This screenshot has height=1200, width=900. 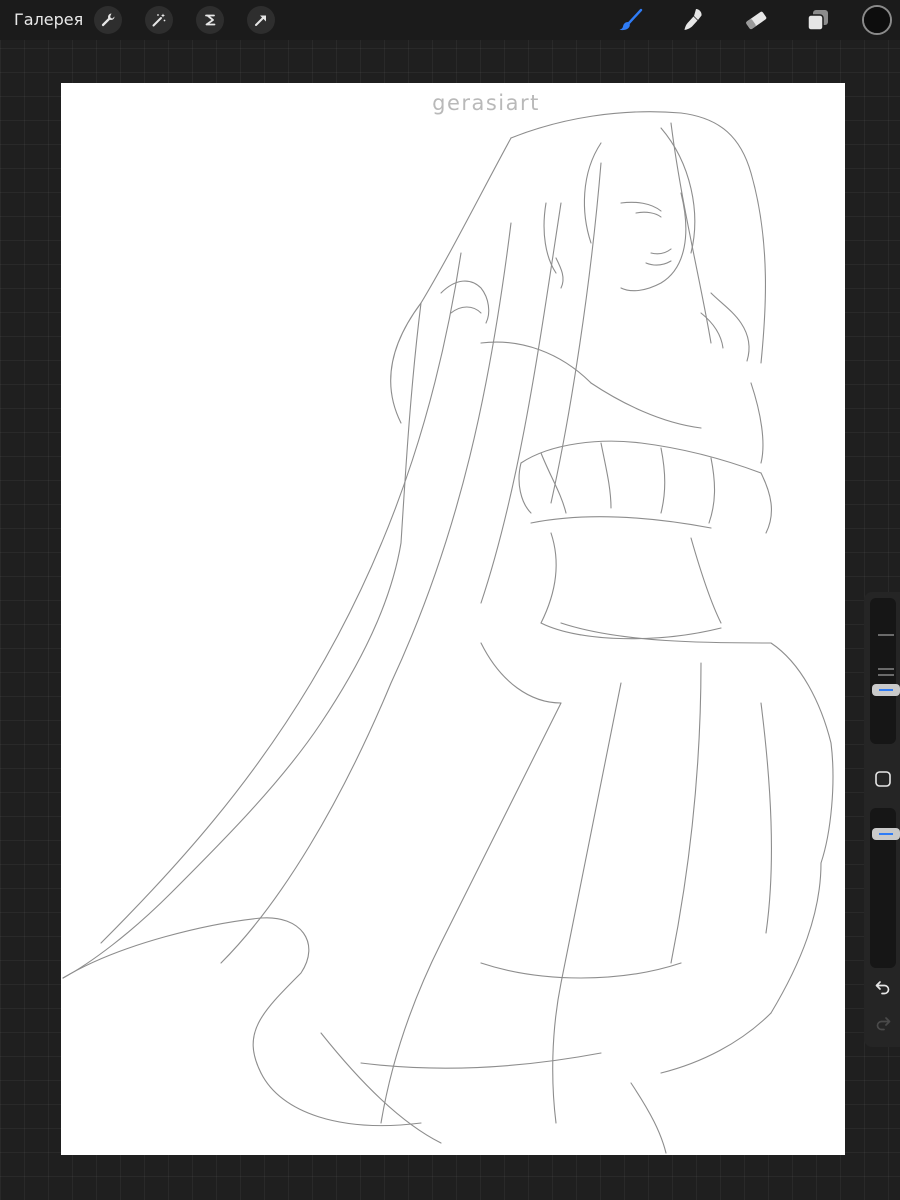 What do you see at coordinates (450, 20) in the screenshot?
I see `top-toolbar: Галерея` at bounding box center [450, 20].